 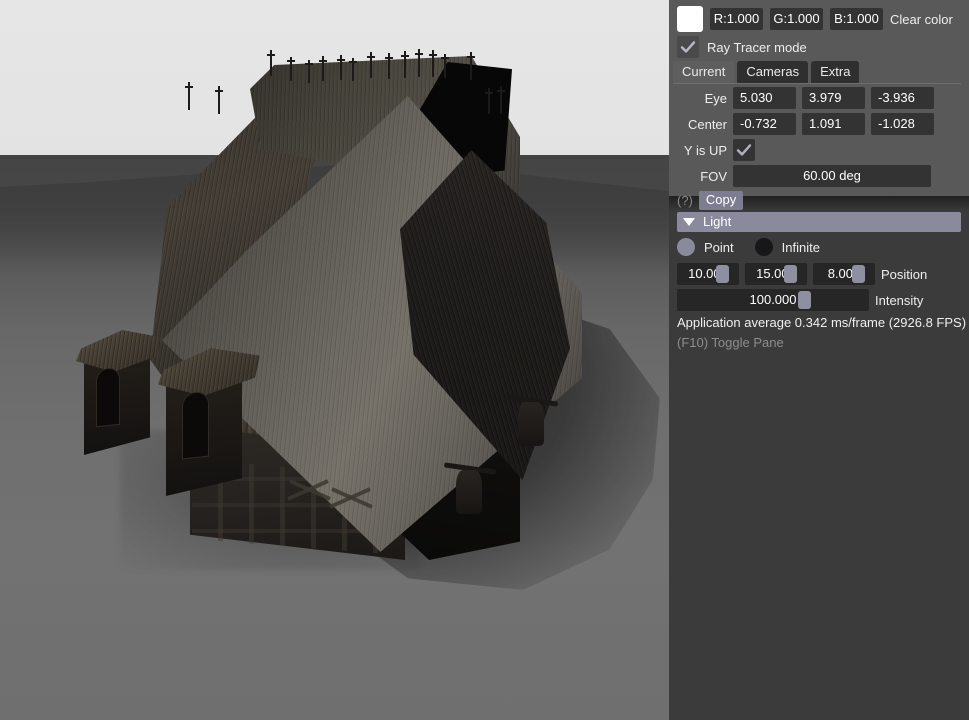 What do you see at coordinates (717, 221) in the screenshot?
I see `light-section-title: Light` at bounding box center [717, 221].